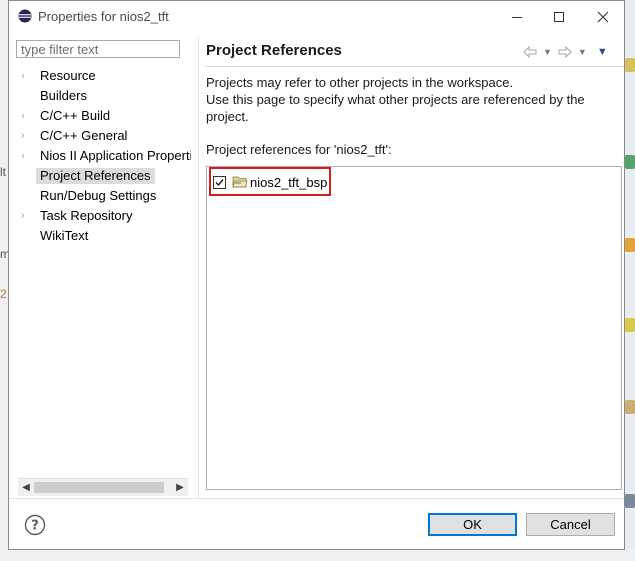 Image resolution: width=635 pixels, height=561 pixels. Describe the element at coordinates (274, 50) in the screenshot. I see `page-title: Project References` at that location.